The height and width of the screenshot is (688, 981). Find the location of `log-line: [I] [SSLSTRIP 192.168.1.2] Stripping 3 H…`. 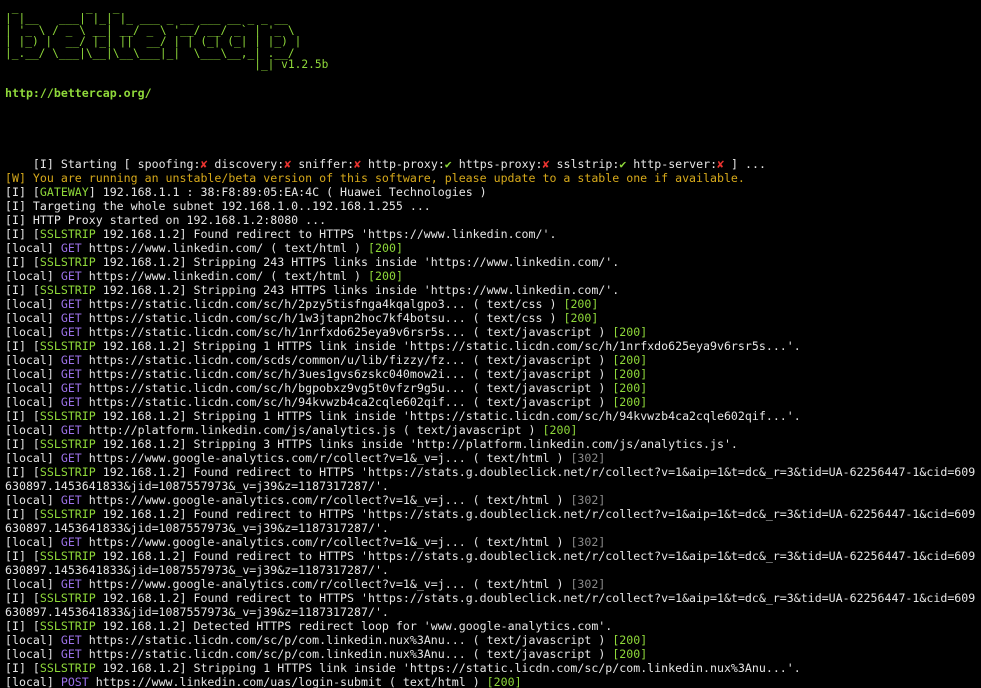

log-line: [I] [SSLSTRIP 192.168.1.2] Stripping 3 H… is located at coordinates (491, 444).